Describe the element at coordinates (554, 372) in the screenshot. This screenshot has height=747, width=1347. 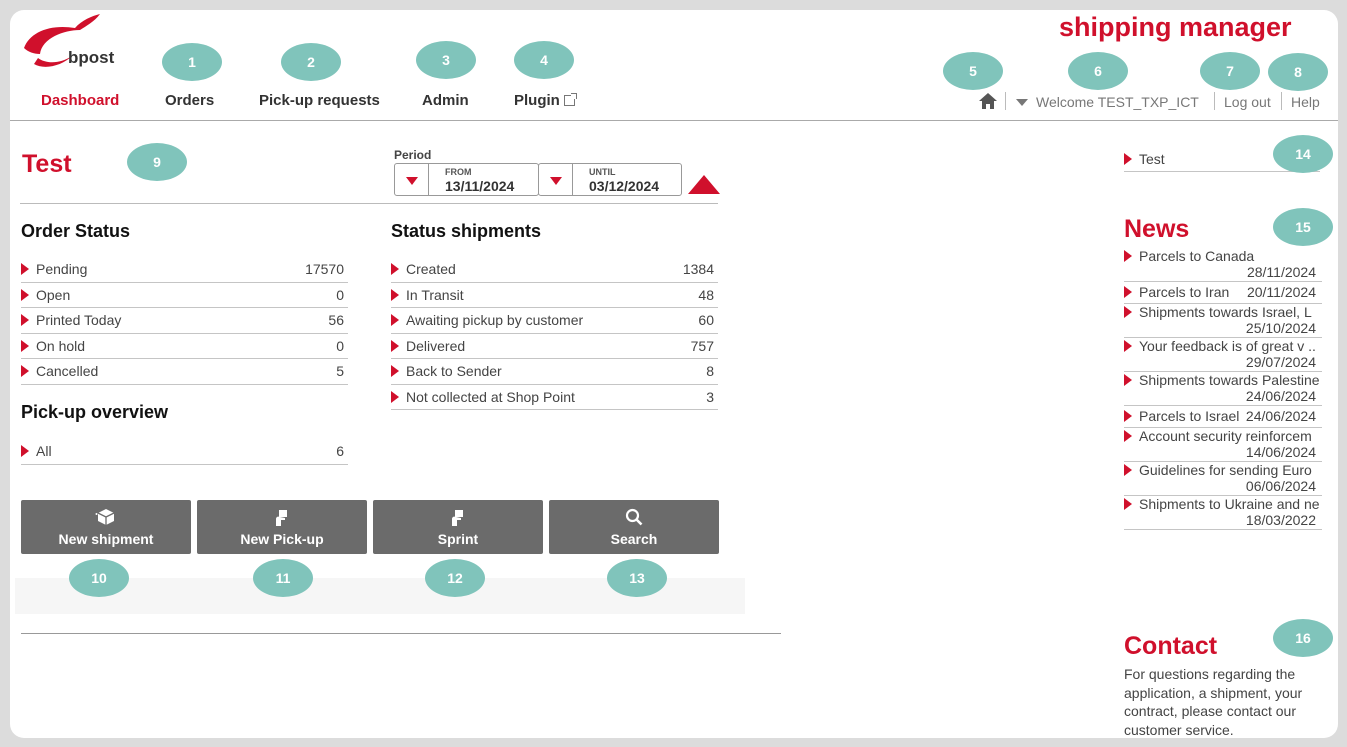
I see `list-item: Back to Sender 8` at that location.